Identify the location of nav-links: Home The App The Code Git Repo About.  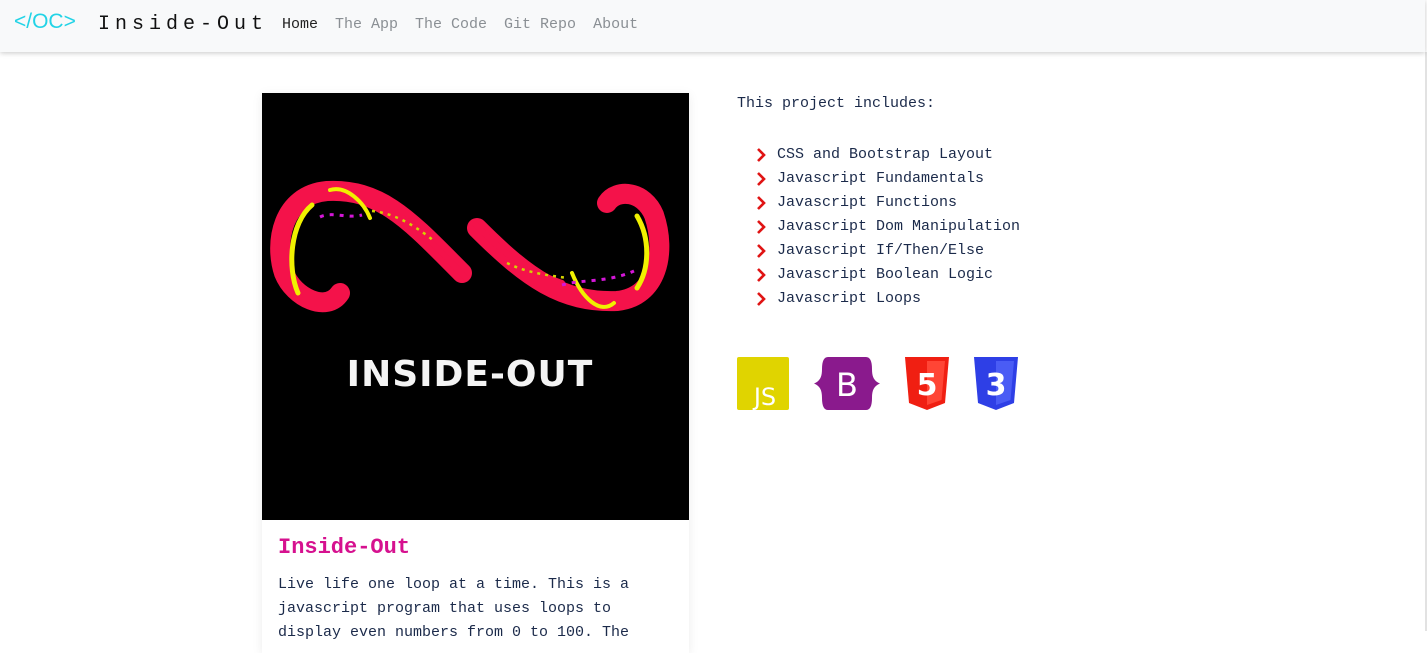
(468, 24).